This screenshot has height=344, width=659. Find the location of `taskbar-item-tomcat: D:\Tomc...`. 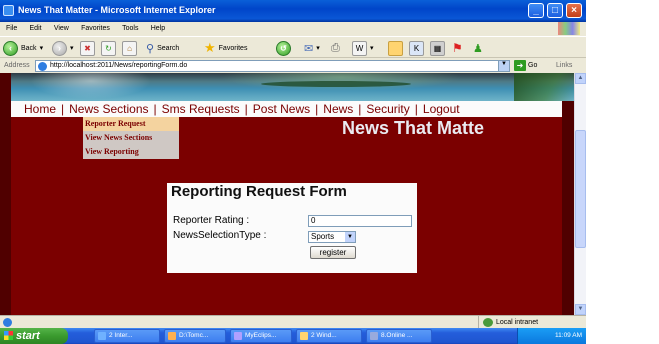

taskbar-item-tomcat: D:\Tomc... is located at coordinates (195, 336).